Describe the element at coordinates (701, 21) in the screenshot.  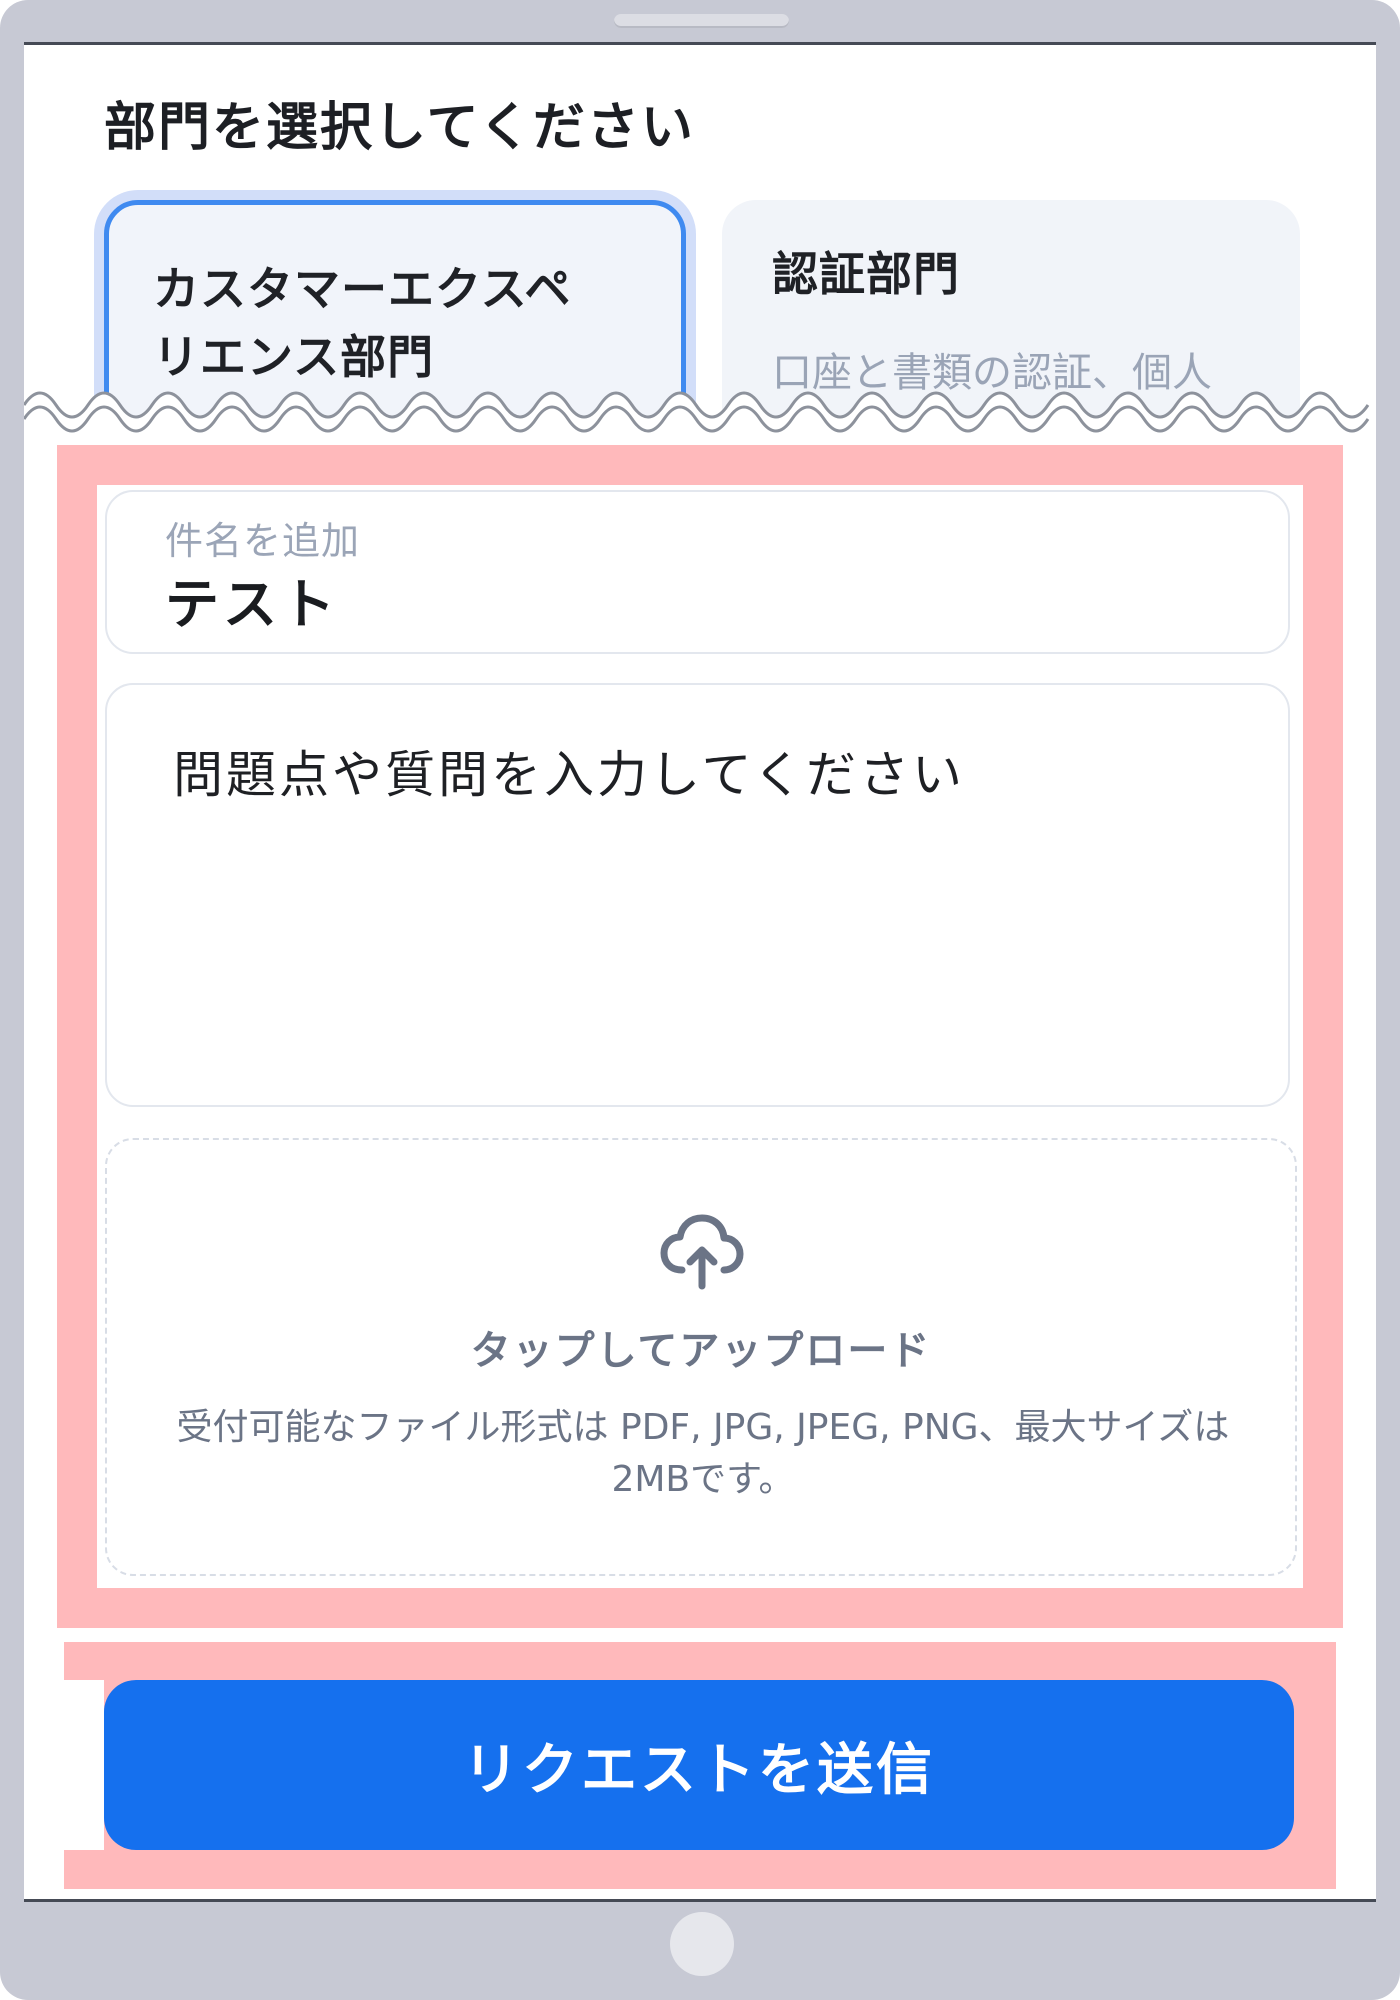
I see `device-notch` at that location.